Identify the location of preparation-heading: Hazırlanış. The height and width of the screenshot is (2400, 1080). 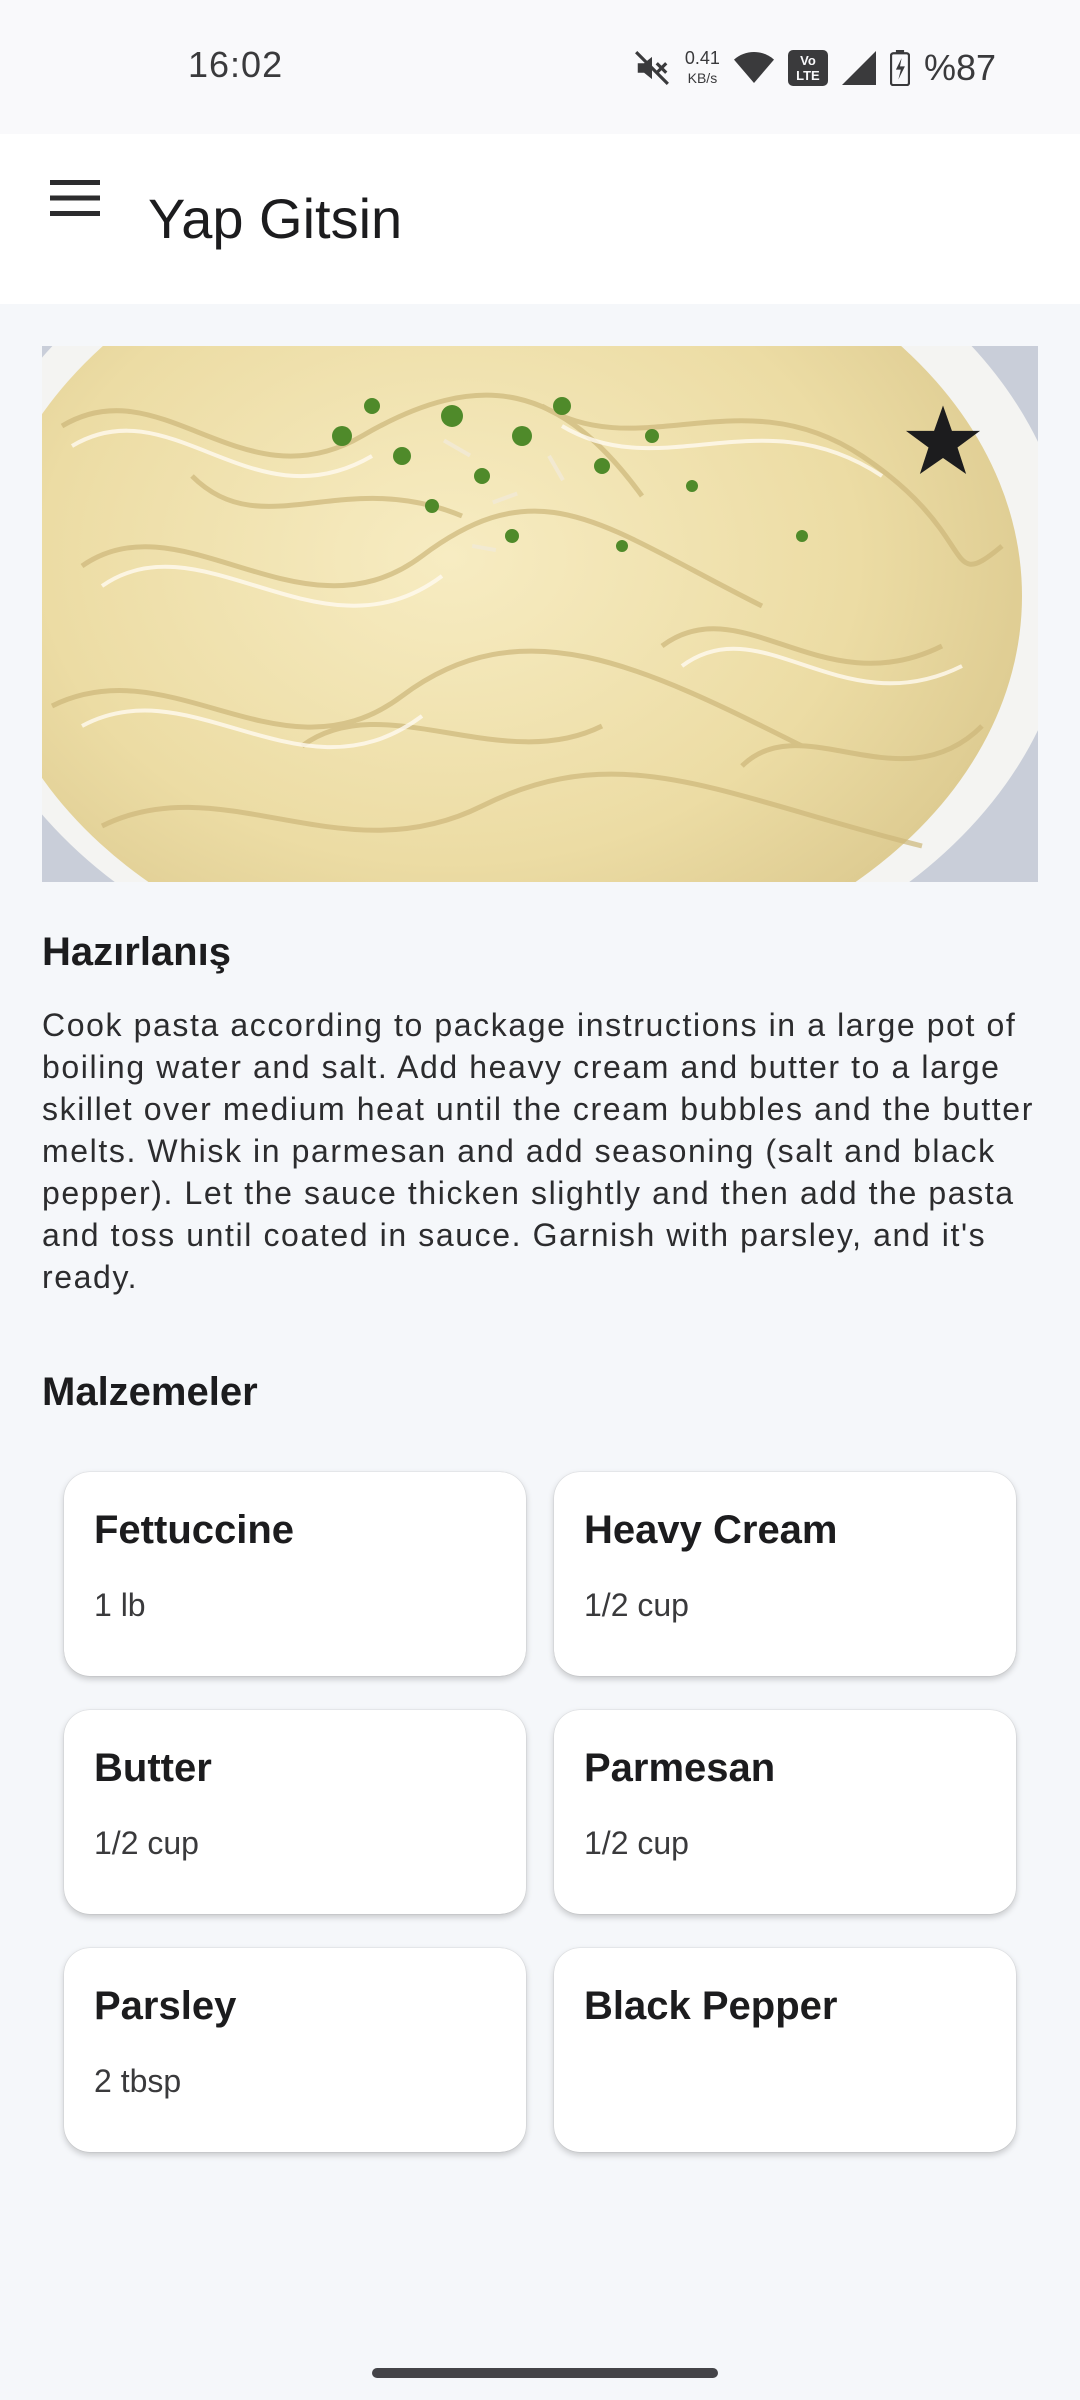
(136, 952).